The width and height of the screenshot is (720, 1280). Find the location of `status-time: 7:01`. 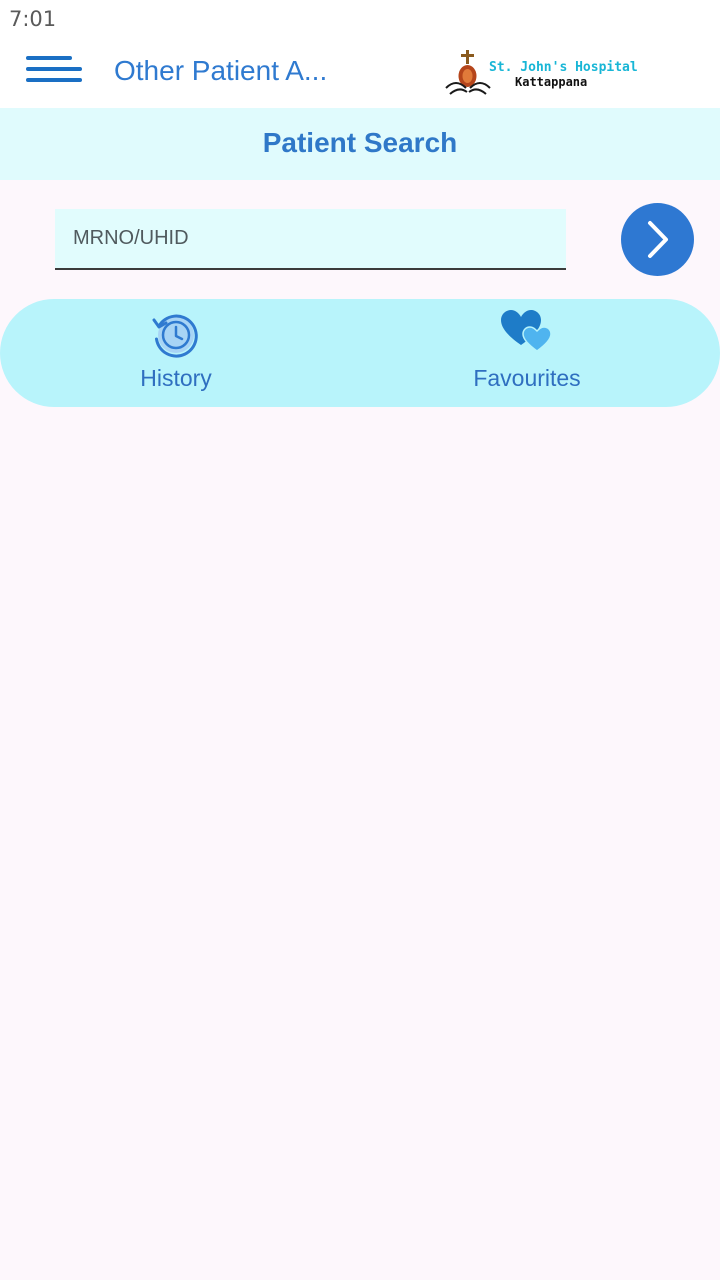

status-time: 7:01 is located at coordinates (33, 19).